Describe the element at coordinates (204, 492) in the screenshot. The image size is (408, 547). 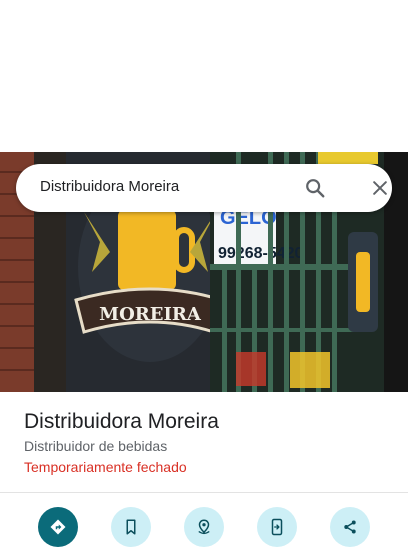
I see `divider` at that location.